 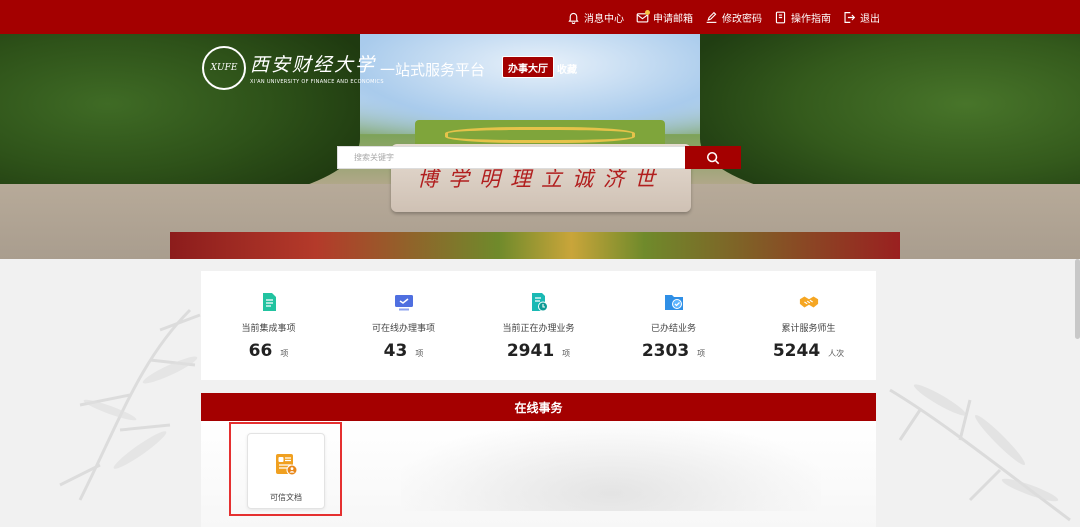 I want to click on top-bar: 消息中心 申请邮箱 修改密码 操作指南 退出, so click(x=540, y=17).